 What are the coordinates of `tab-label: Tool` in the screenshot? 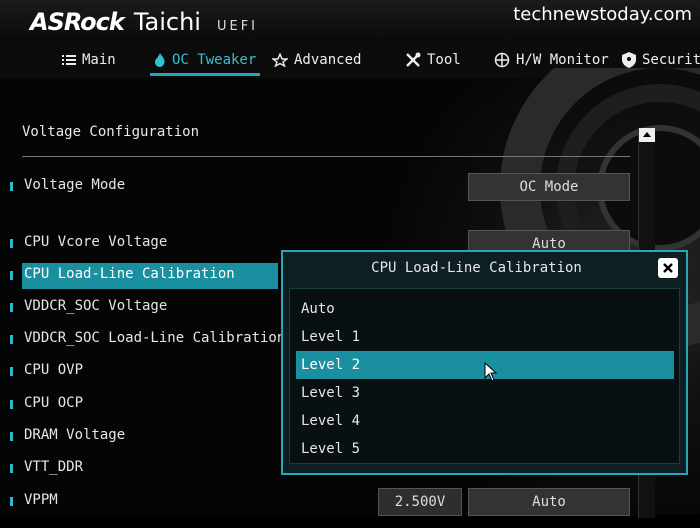 It's located at (444, 60).